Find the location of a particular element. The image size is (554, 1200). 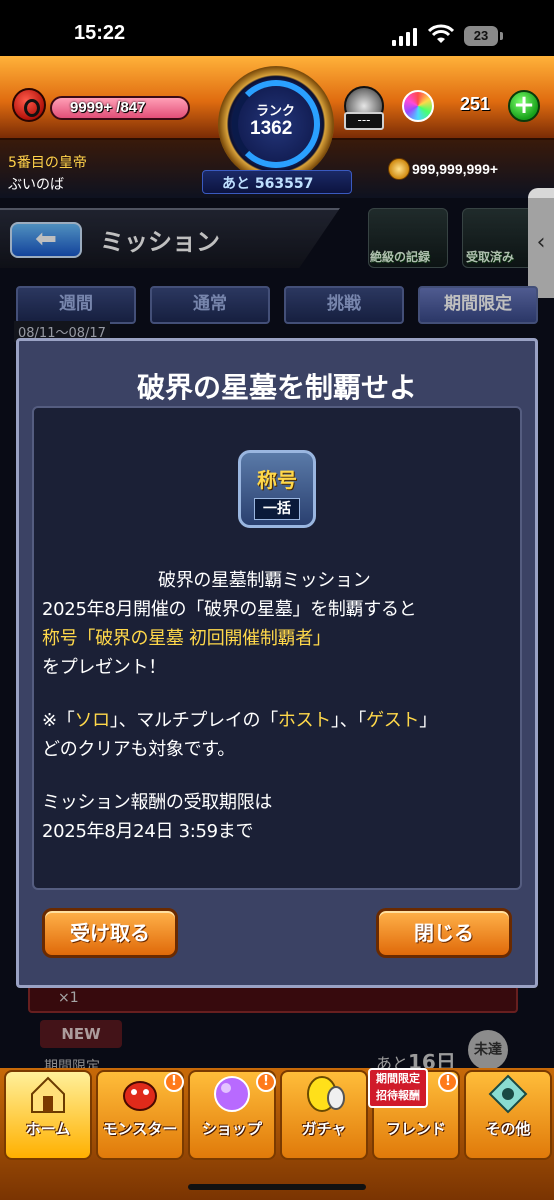

reward-badge-top: 称号 is located at coordinates (277, 480).